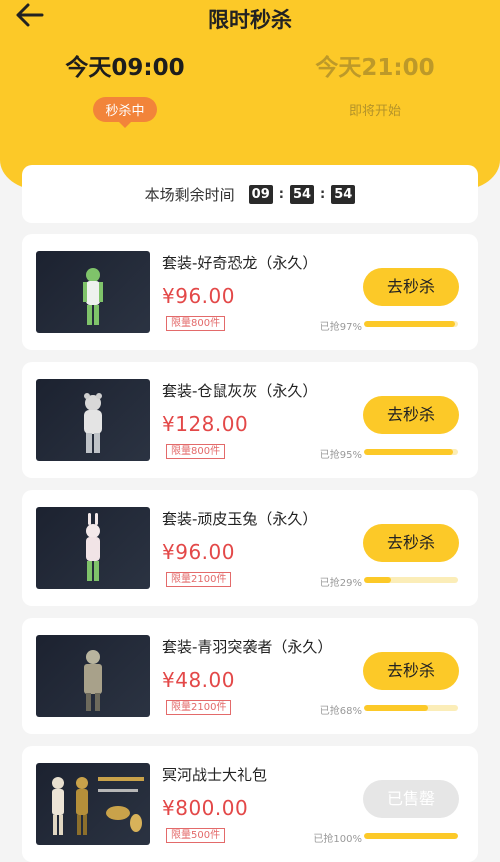 The width and height of the screenshot is (500, 862). What do you see at coordinates (340, 327) in the screenshot?
I see `sold-percentage: 已抢97%` at bounding box center [340, 327].